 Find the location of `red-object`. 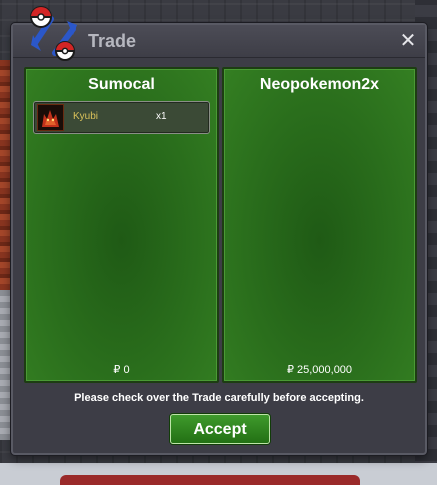

red-object is located at coordinates (210, 480).